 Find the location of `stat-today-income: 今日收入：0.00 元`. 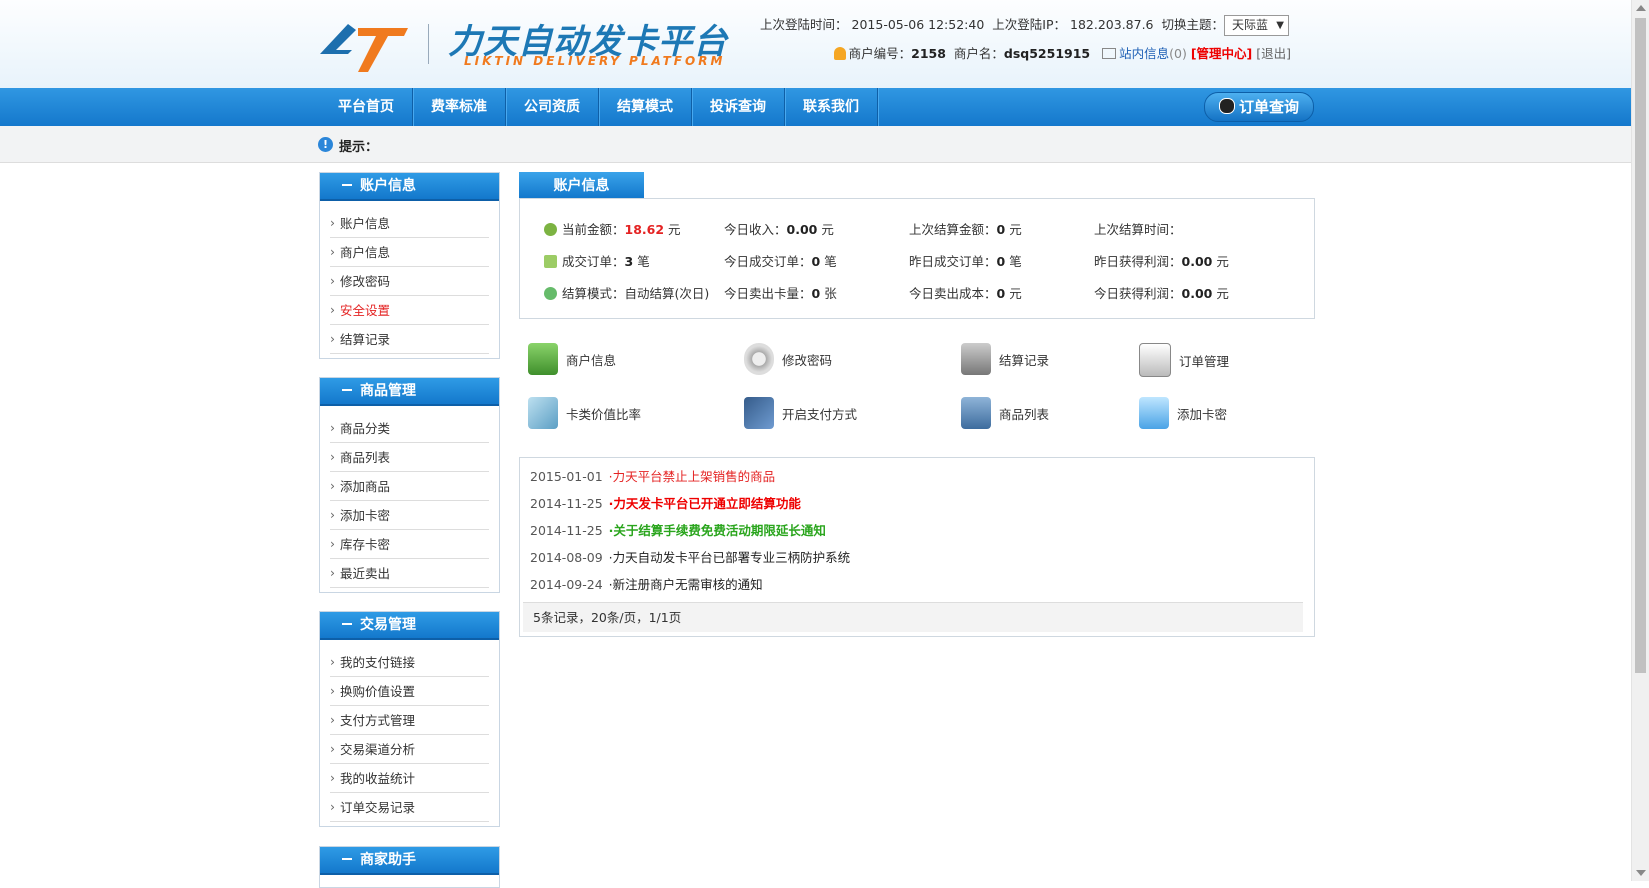

stat-today-income: 今日收入：0.00 元 is located at coordinates (779, 228).